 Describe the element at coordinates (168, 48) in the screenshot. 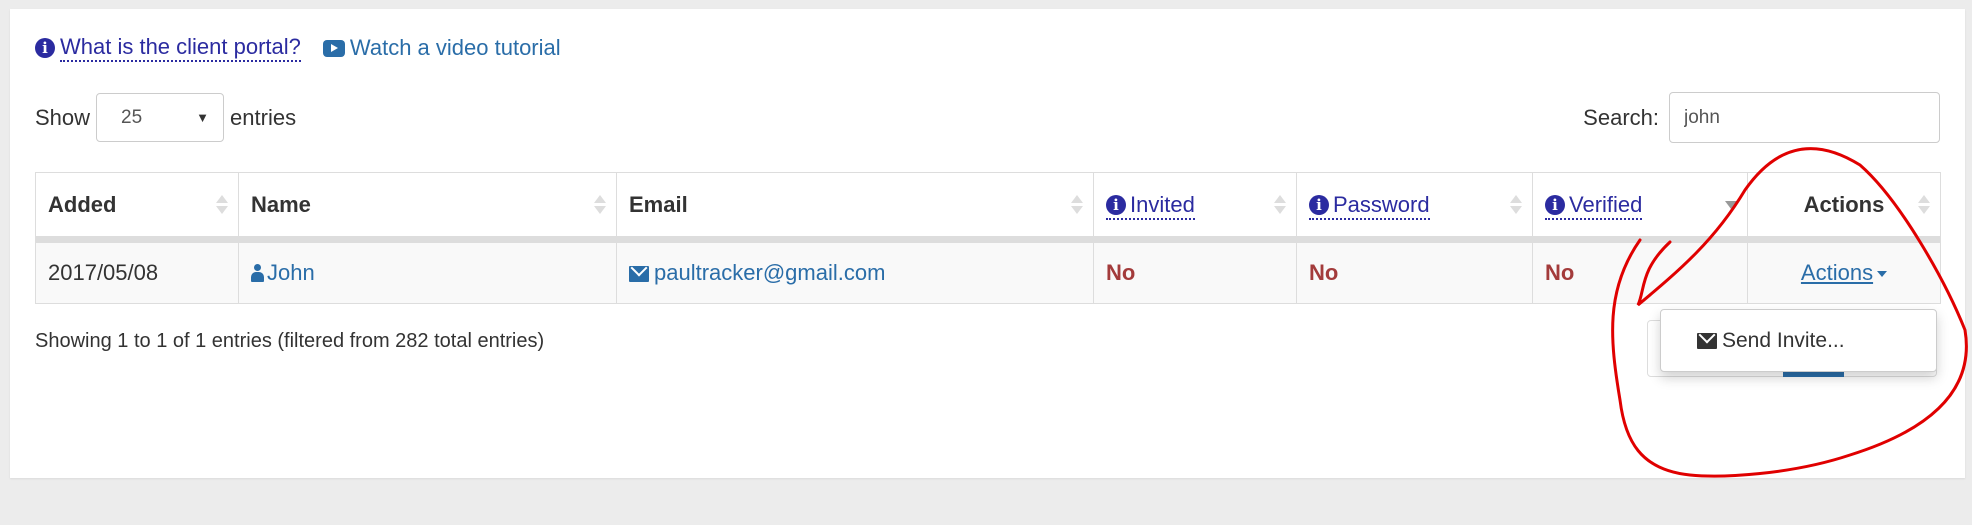

I see `client-portal-help-link: i What is the client portal?` at that location.